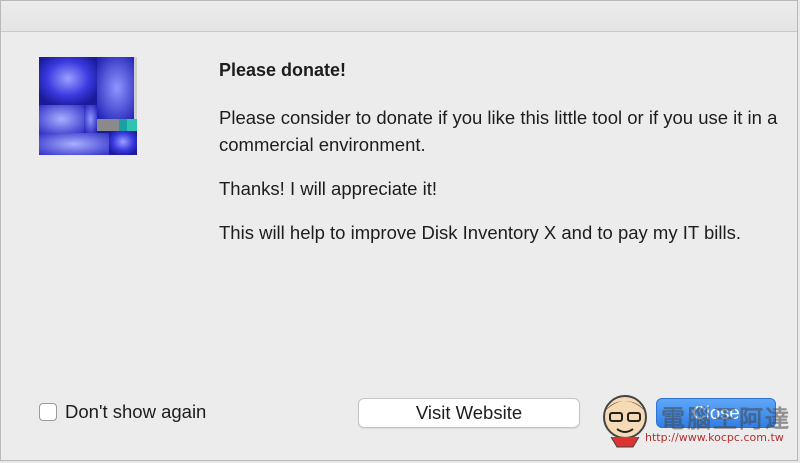  What do you see at coordinates (716, 413) in the screenshot?
I see `close-button: Close` at bounding box center [716, 413].